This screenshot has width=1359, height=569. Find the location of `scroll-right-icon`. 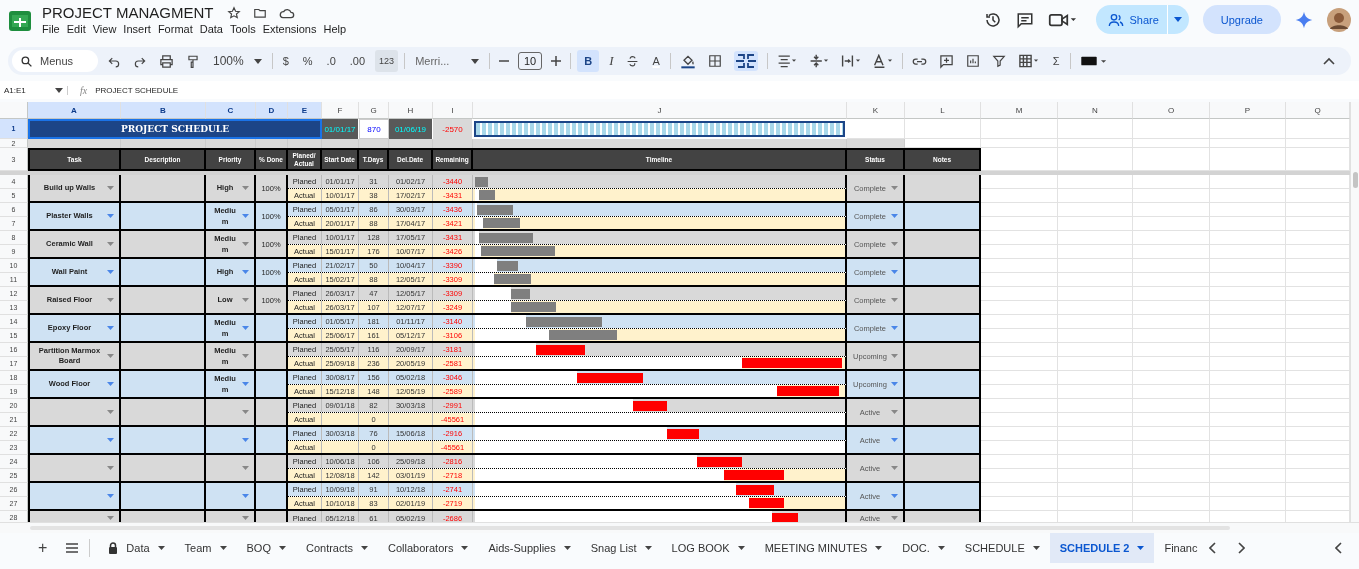

scroll-right-icon is located at coordinates (1241, 548).